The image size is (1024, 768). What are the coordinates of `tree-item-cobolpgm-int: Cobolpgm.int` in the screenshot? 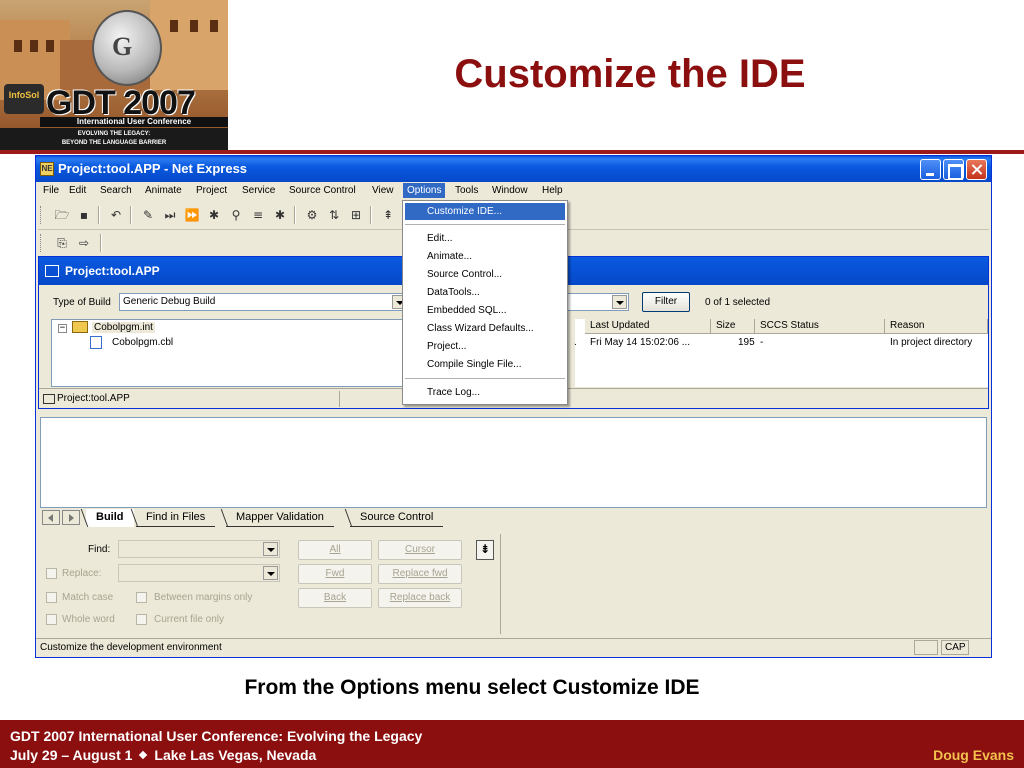 It's located at (123, 327).